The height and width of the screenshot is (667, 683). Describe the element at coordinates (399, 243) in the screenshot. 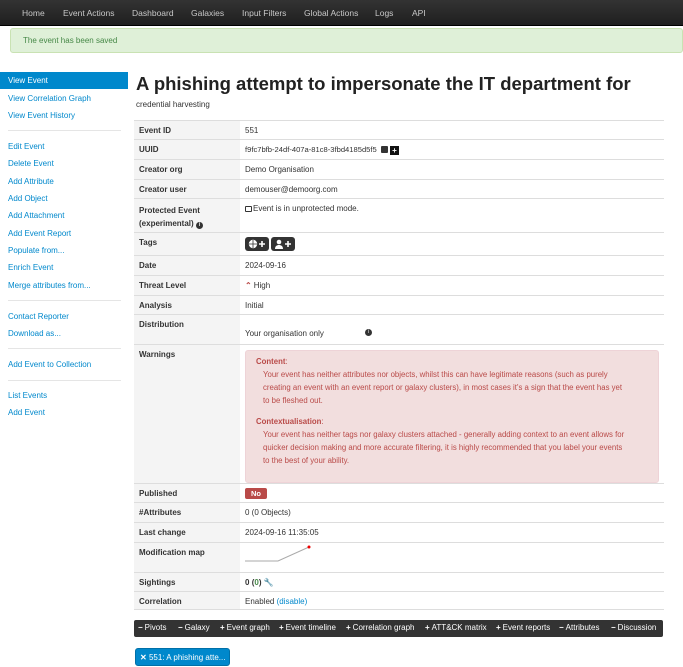

I see `row-tags: Tags` at that location.